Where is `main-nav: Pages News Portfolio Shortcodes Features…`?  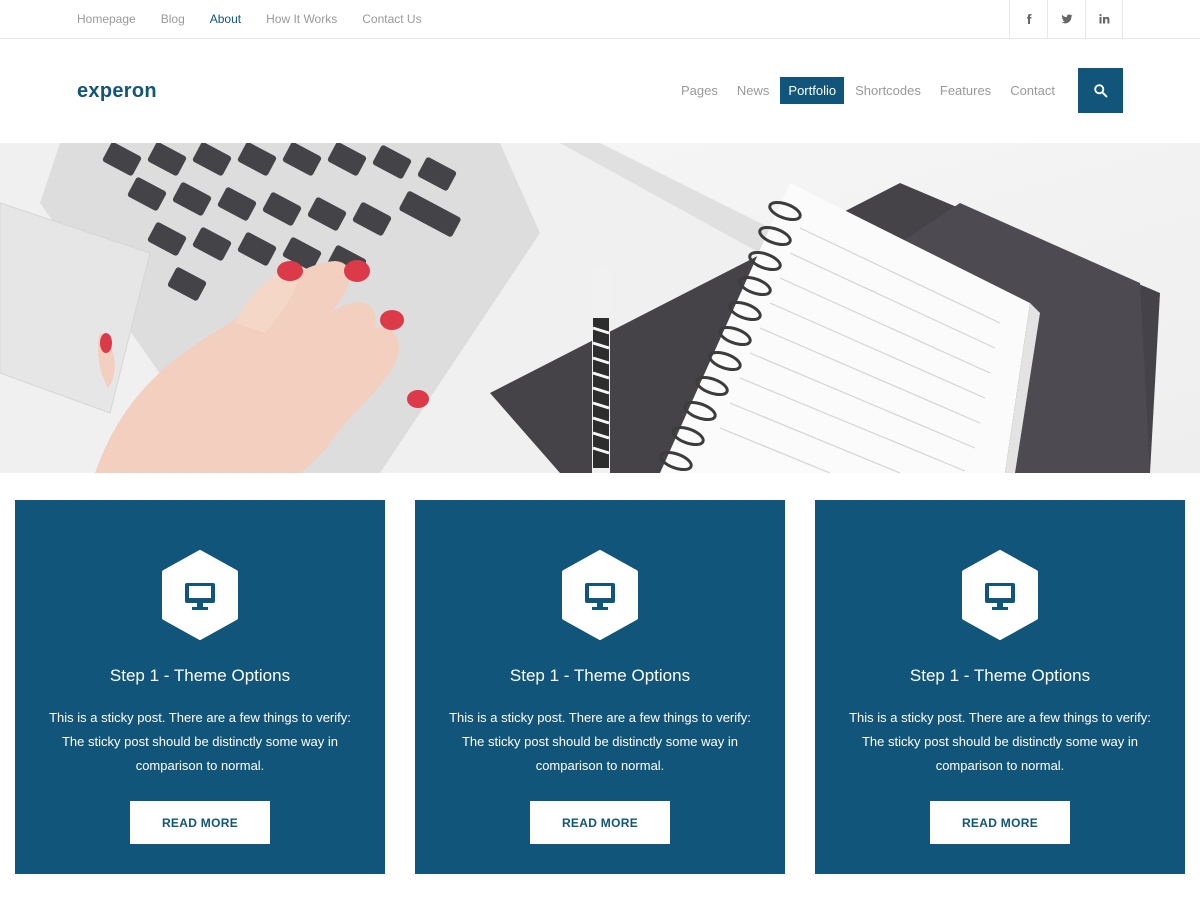
main-nav: Pages News Portfolio Shortcodes Features… is located at coordinates (858, 90).